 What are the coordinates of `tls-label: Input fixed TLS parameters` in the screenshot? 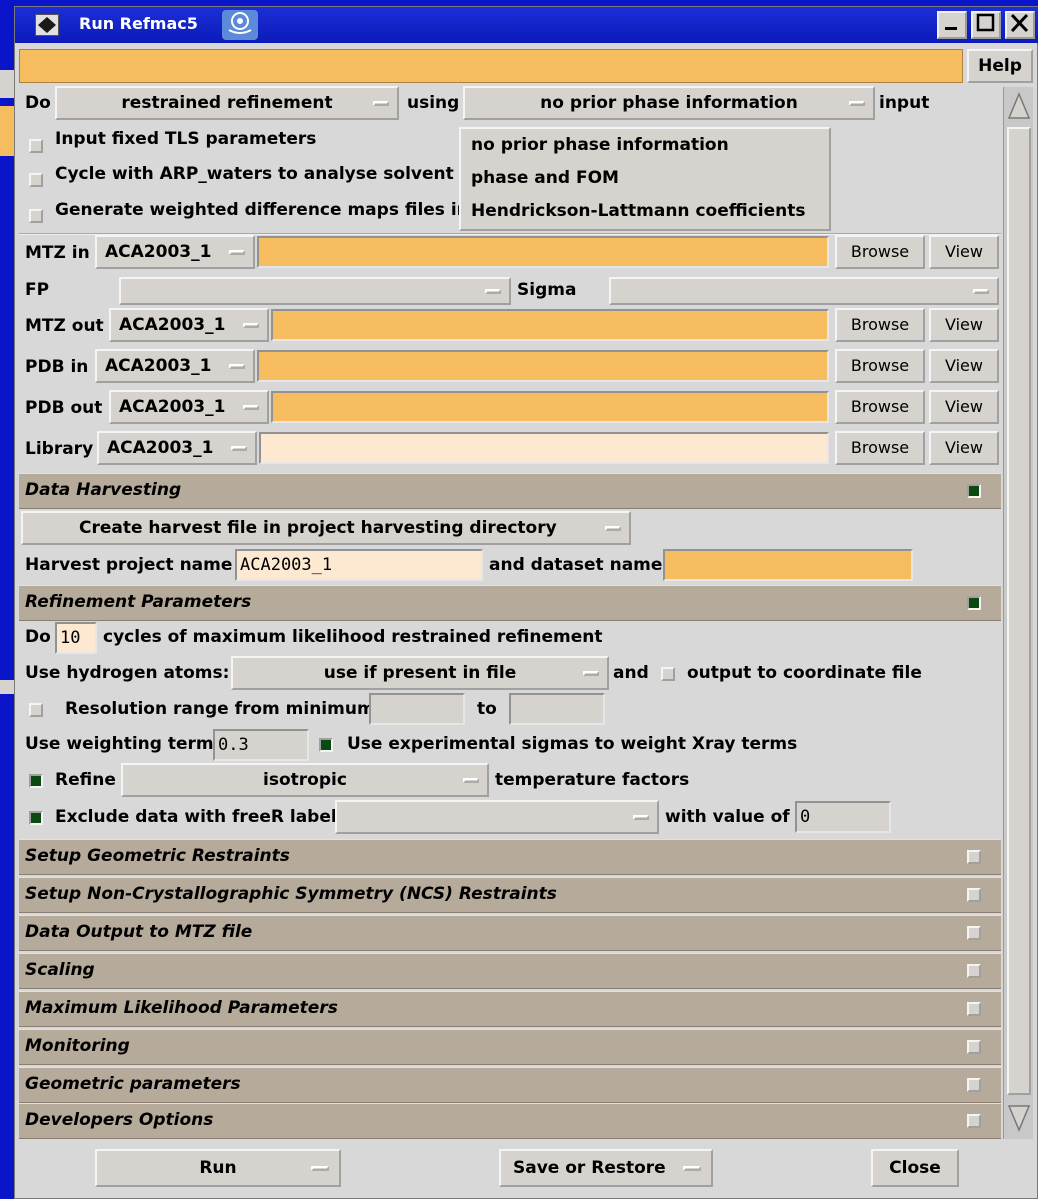 It's located at (186, 139).